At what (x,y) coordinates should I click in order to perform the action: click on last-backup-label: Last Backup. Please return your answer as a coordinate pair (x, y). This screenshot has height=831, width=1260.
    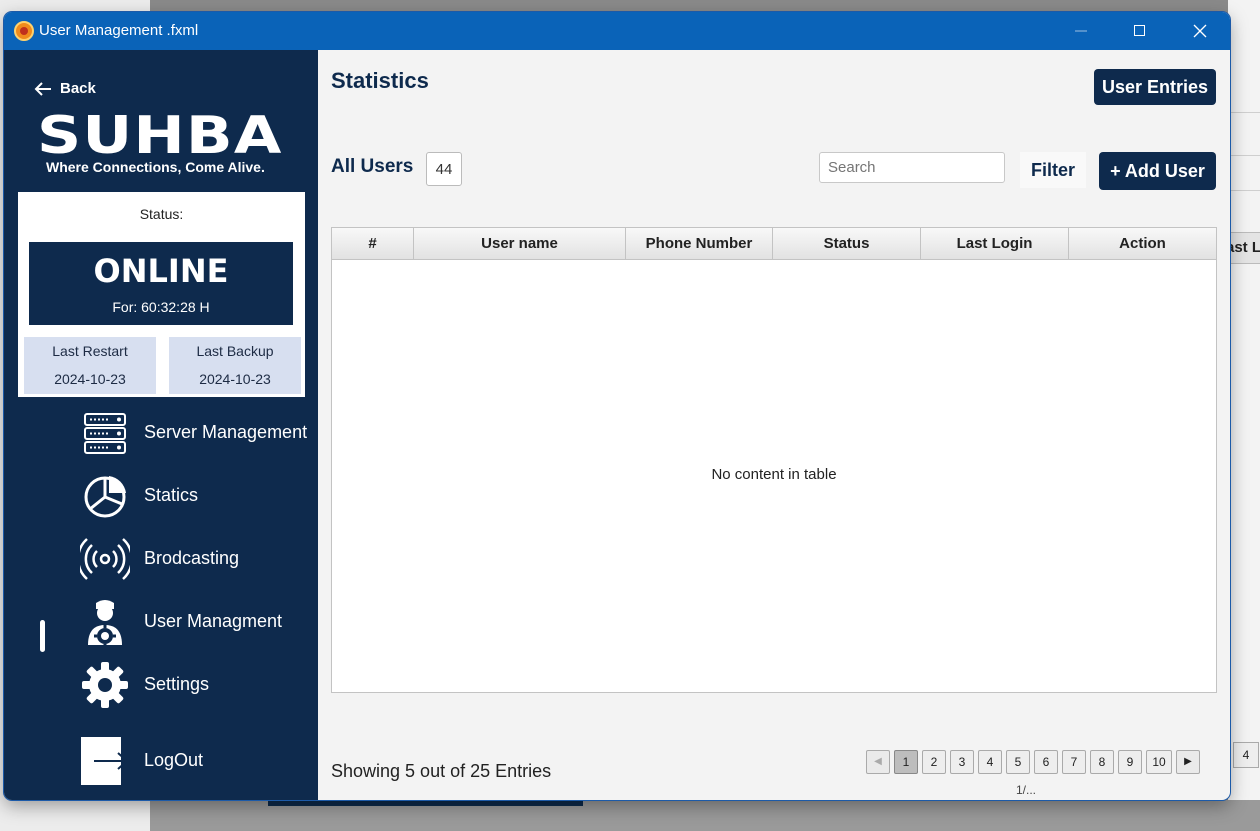
    Looking at the image, I should click on (235, 351).